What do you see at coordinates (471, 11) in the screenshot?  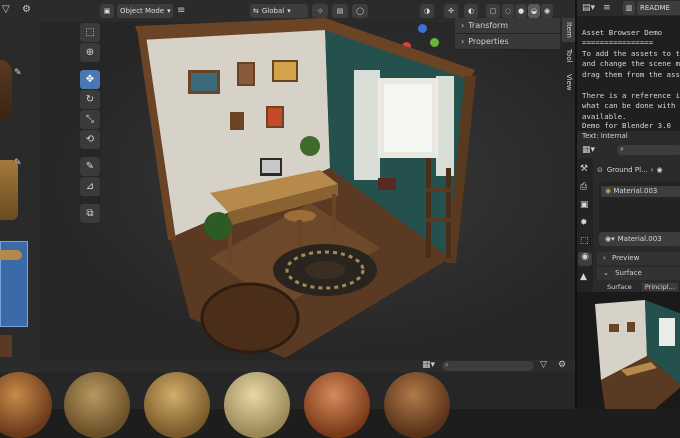 I see `overlay-icon: ◐` at bounding box center [471, 11].